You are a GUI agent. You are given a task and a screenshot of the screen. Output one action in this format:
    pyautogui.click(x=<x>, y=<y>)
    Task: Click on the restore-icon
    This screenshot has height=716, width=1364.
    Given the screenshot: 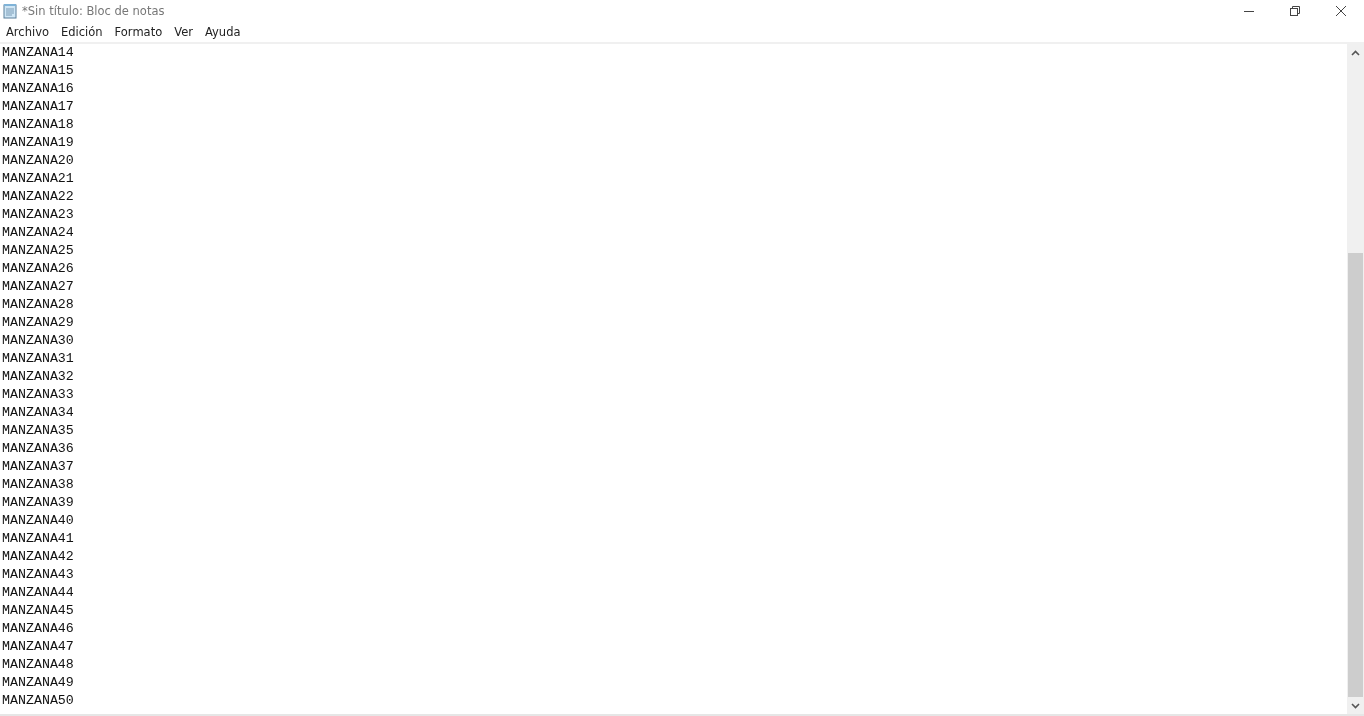 What is the action you would take?
    pyautogui.click(x=1295, y=11)
    